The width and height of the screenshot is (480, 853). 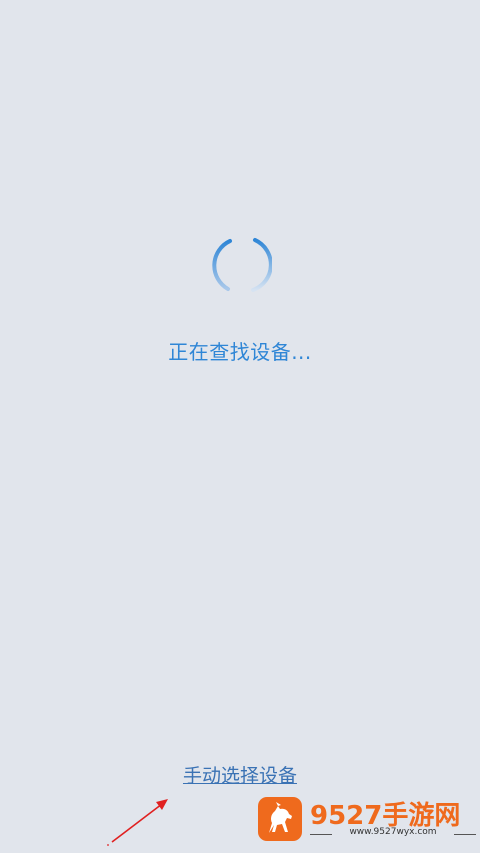 I want to click on horse-logo-icon, so click(x=280, y=819).